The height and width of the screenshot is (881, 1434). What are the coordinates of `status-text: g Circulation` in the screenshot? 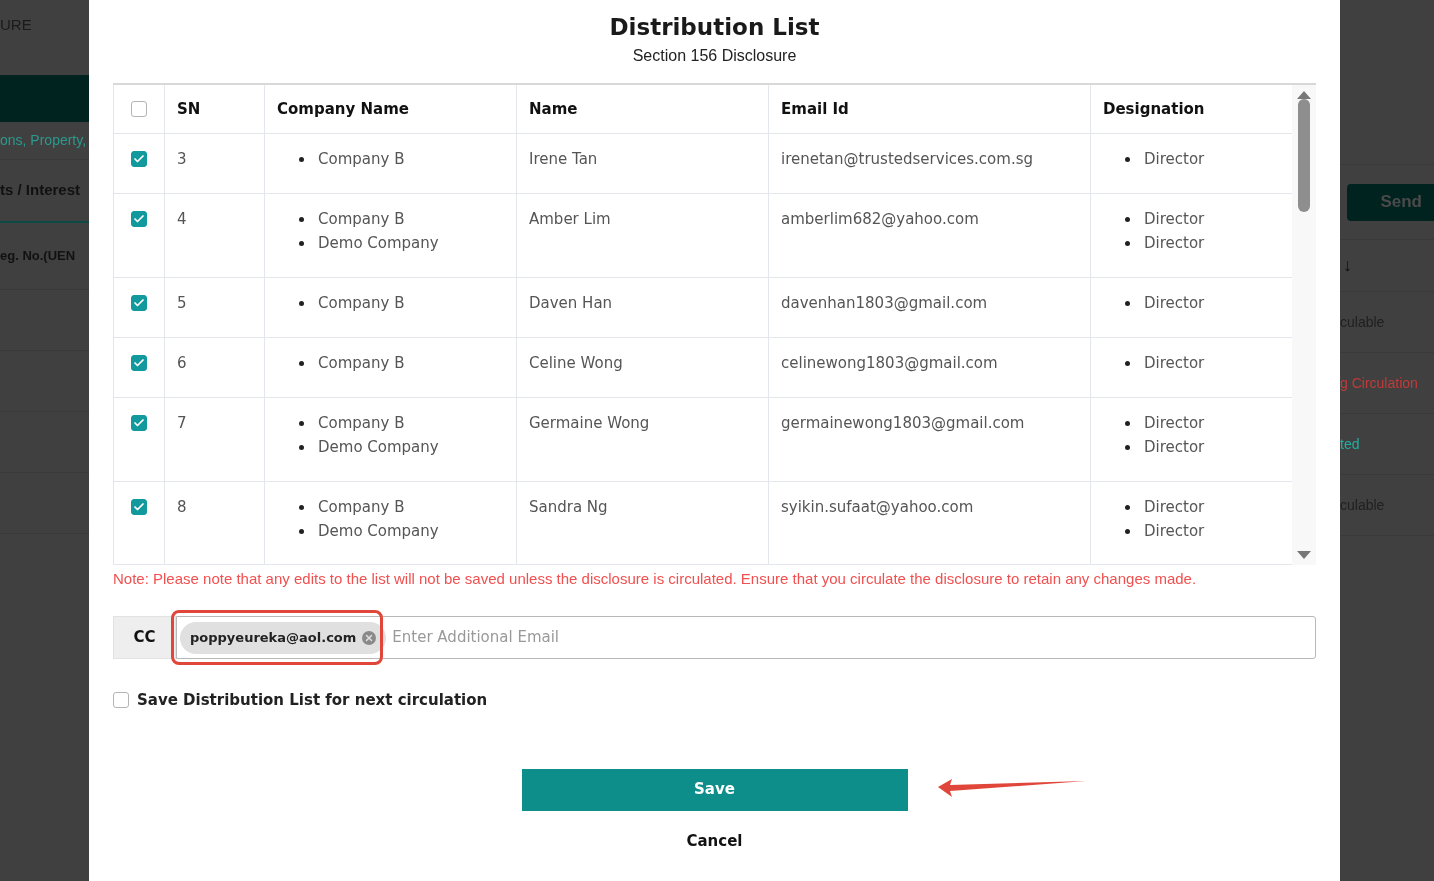 It's located at (1379, 383).